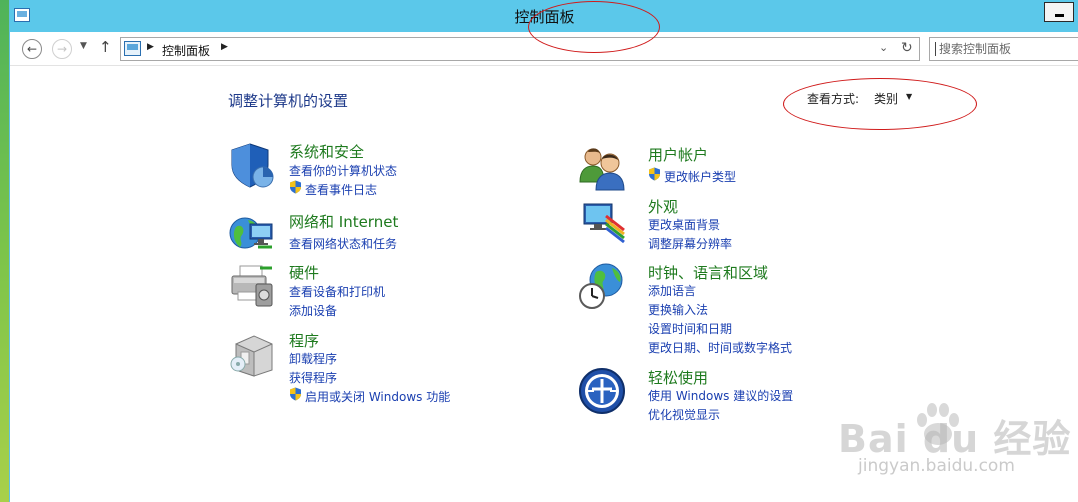  What do you see at coordinates (955, 439) in the screenshot?
I see `watermark-logo-text: Bai du 经验` at bounding box center [955, 439].